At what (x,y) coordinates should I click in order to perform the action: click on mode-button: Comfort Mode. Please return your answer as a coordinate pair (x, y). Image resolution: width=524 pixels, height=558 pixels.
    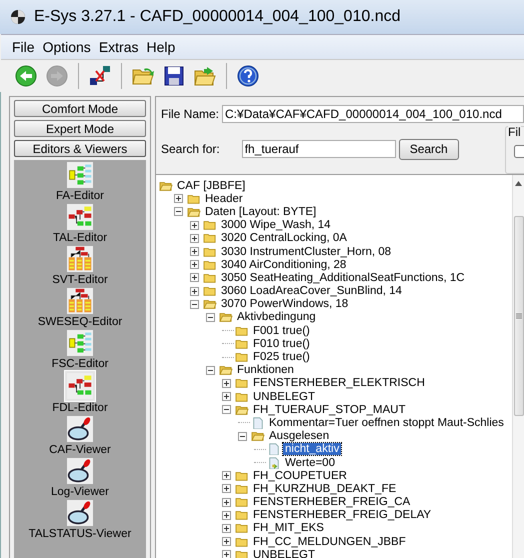
    Looking at the image, I should click on (80, 108).